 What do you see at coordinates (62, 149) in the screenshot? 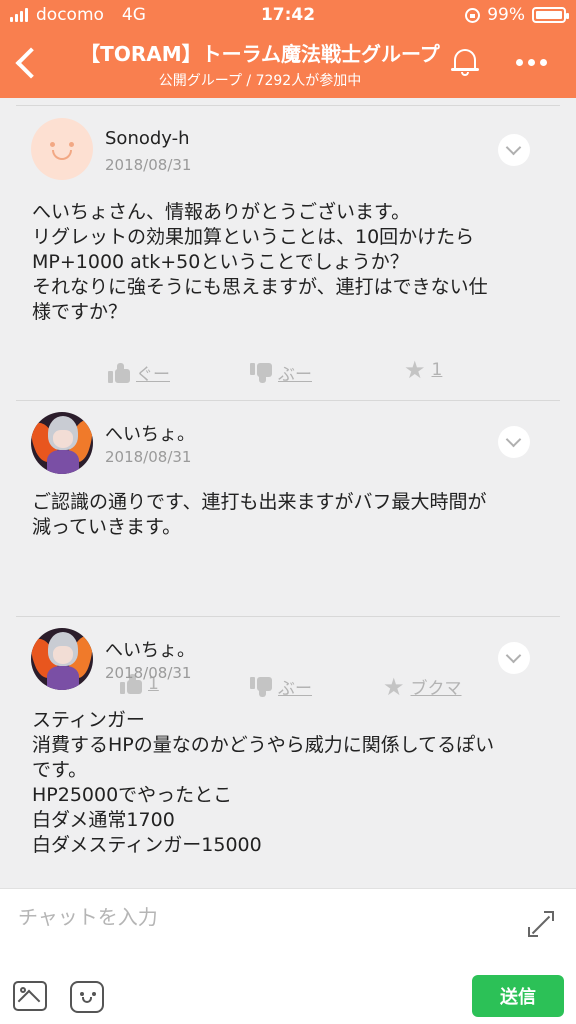
I see `default-face-avatar` at bounding box center [62, 149].